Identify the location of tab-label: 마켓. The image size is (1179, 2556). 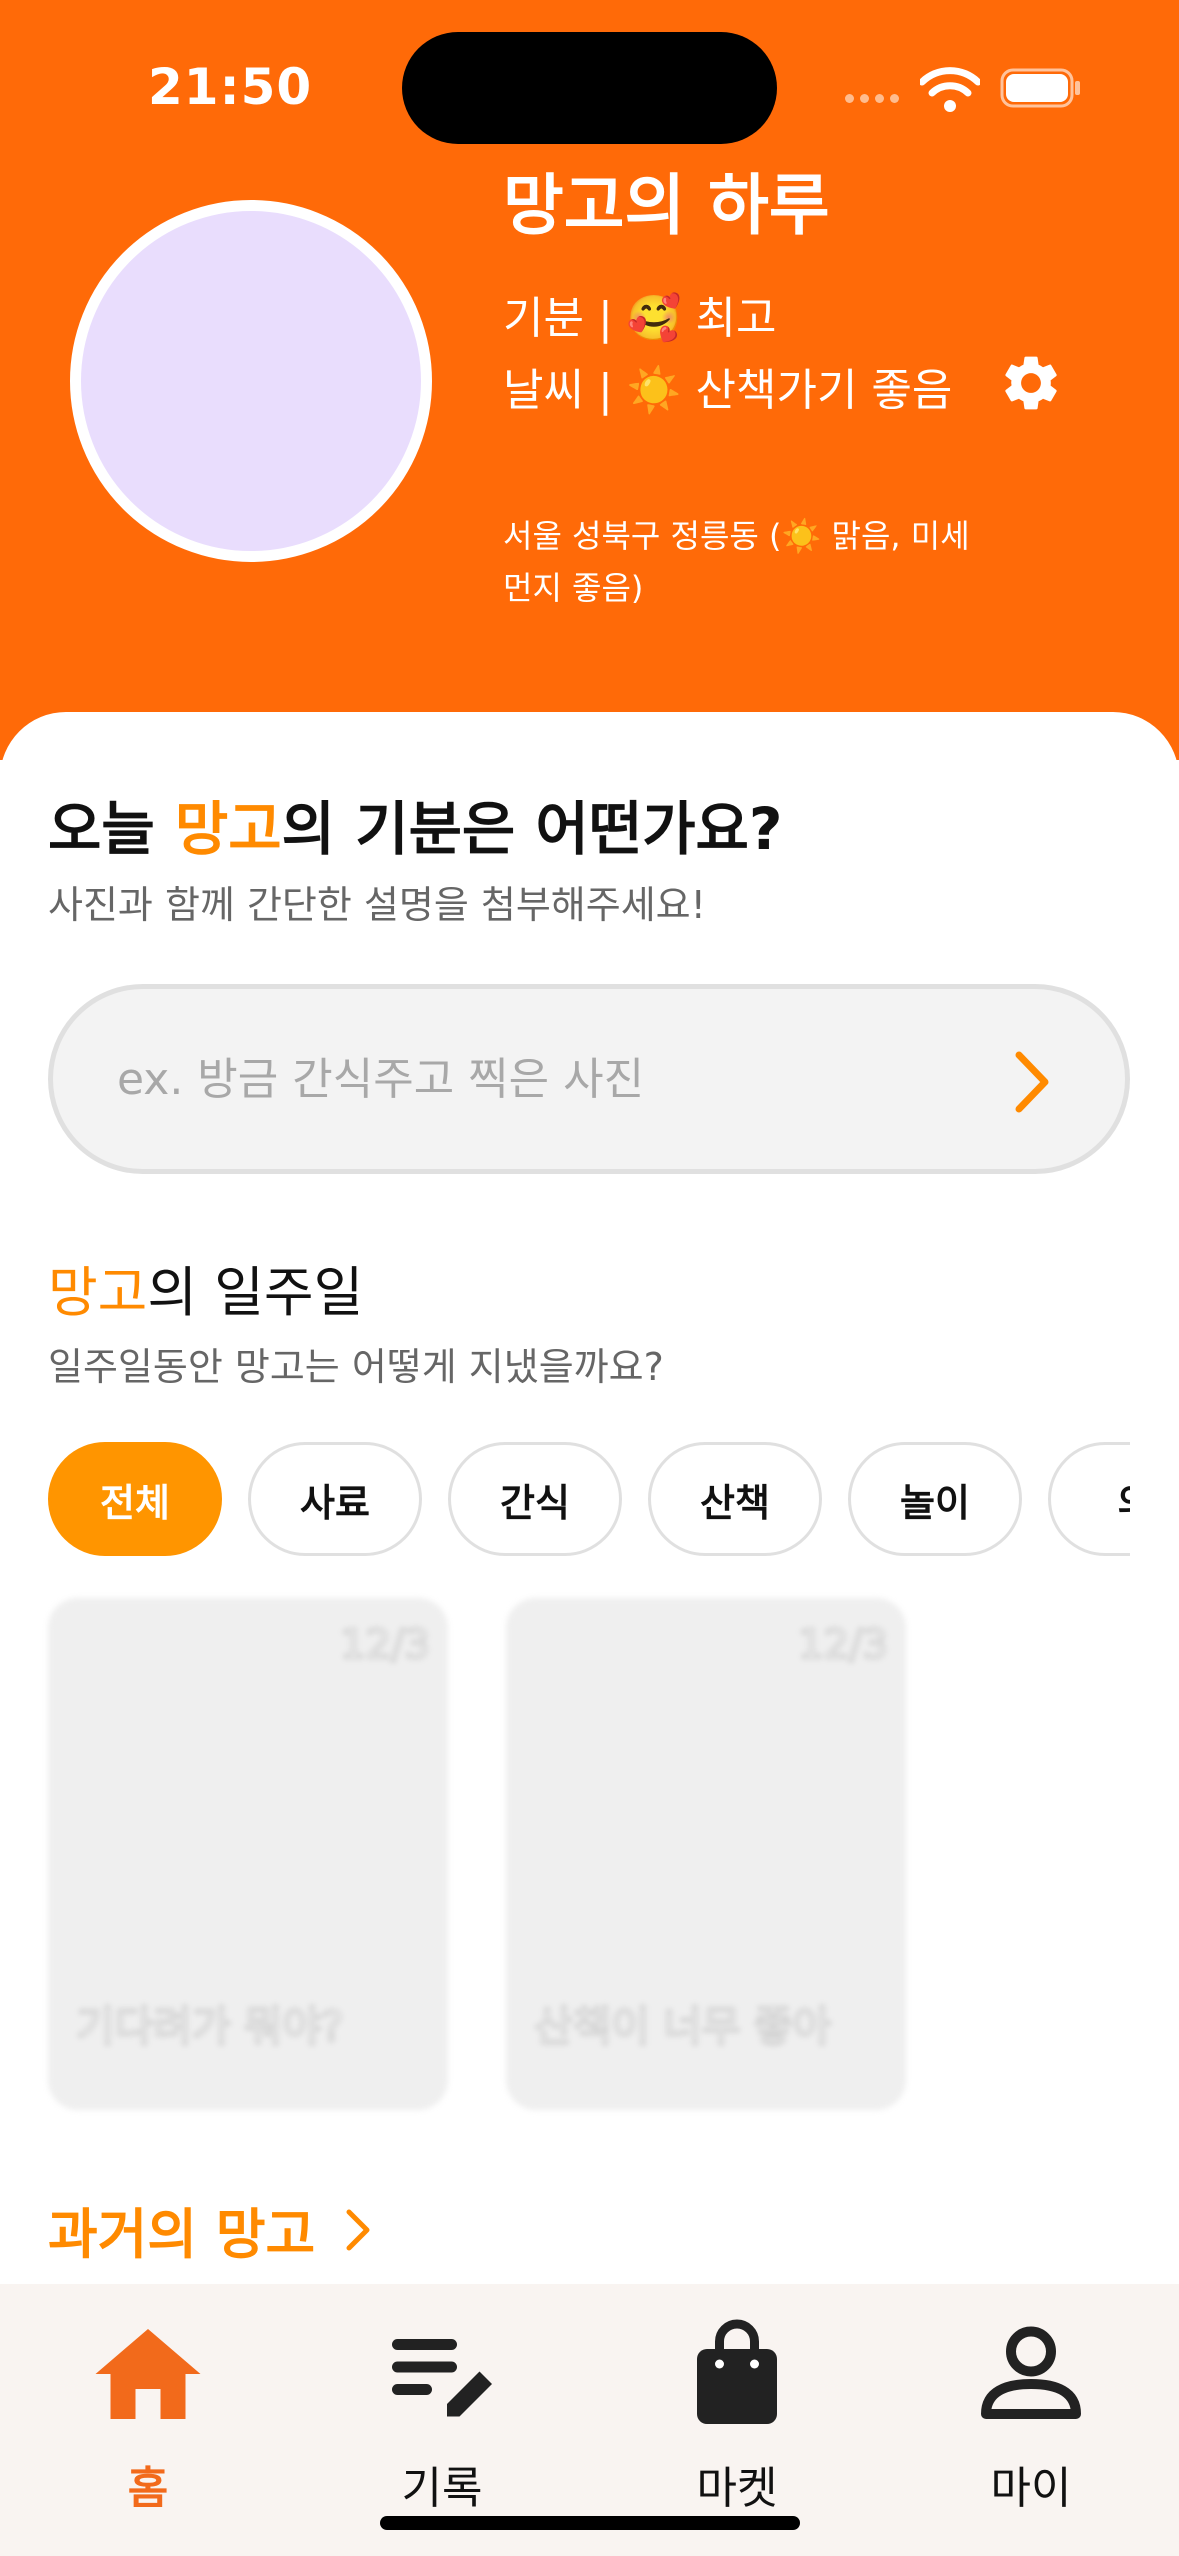
(737, 2488).